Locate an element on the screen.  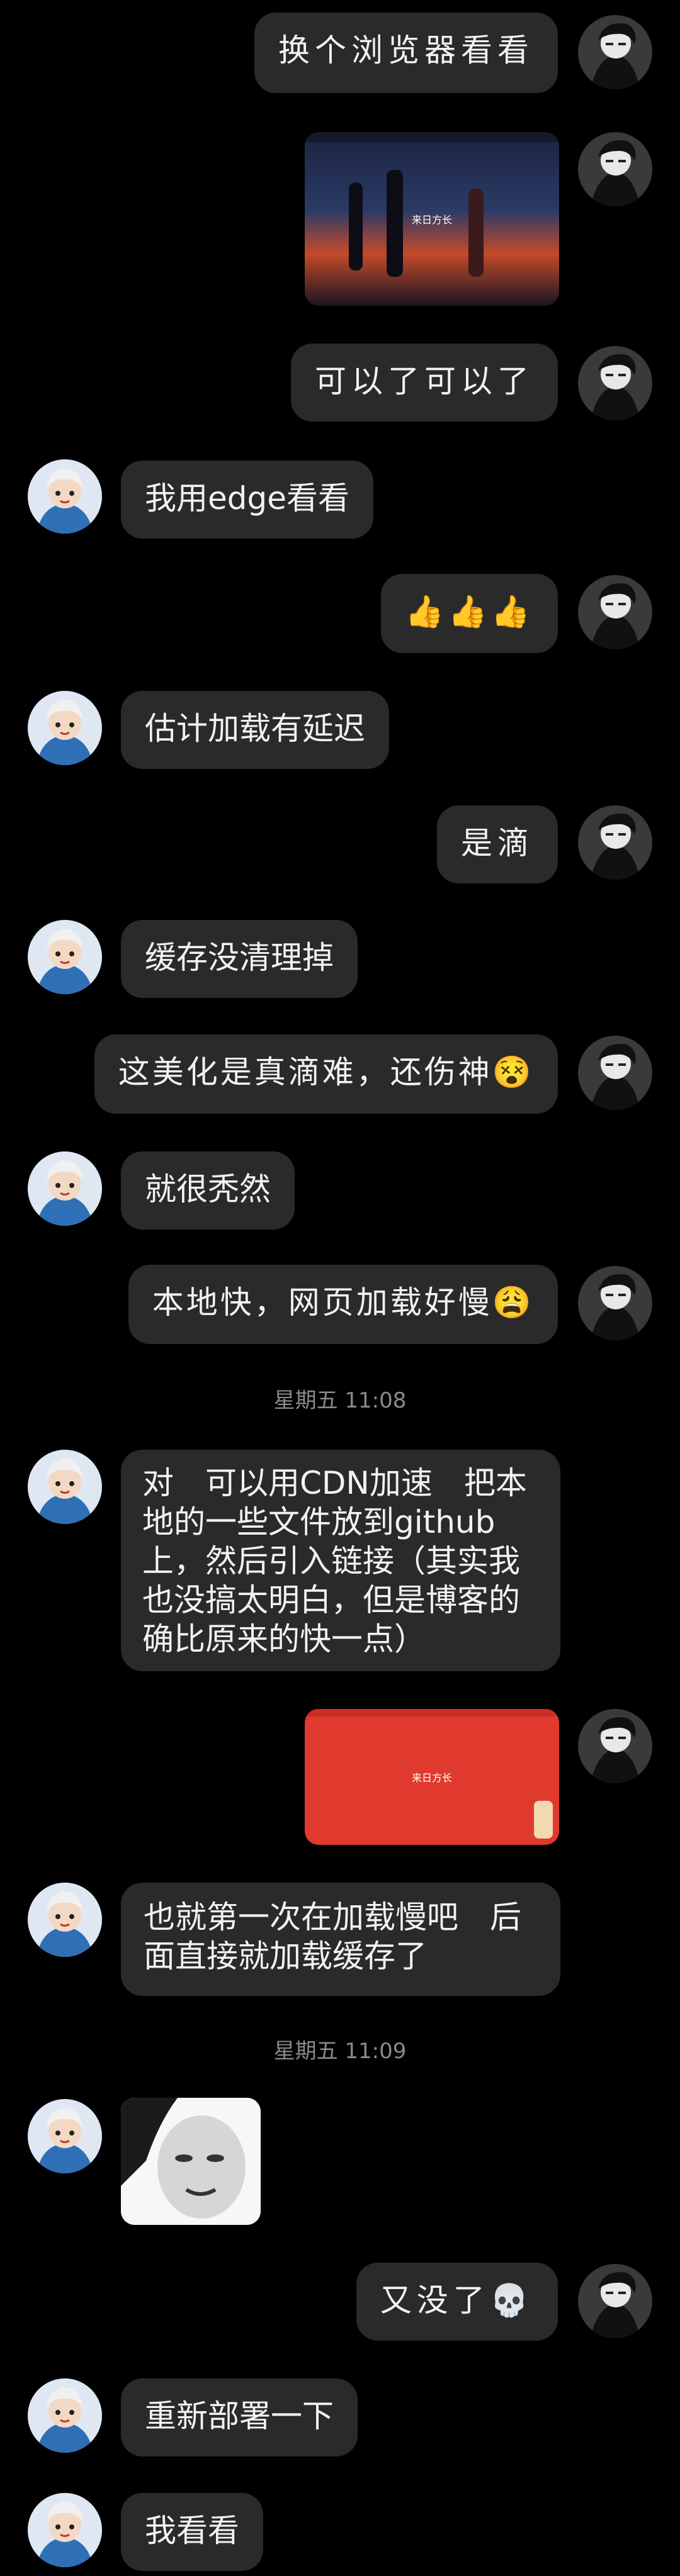
message-bubble: 是滴 is located at coordinates (497, 844).